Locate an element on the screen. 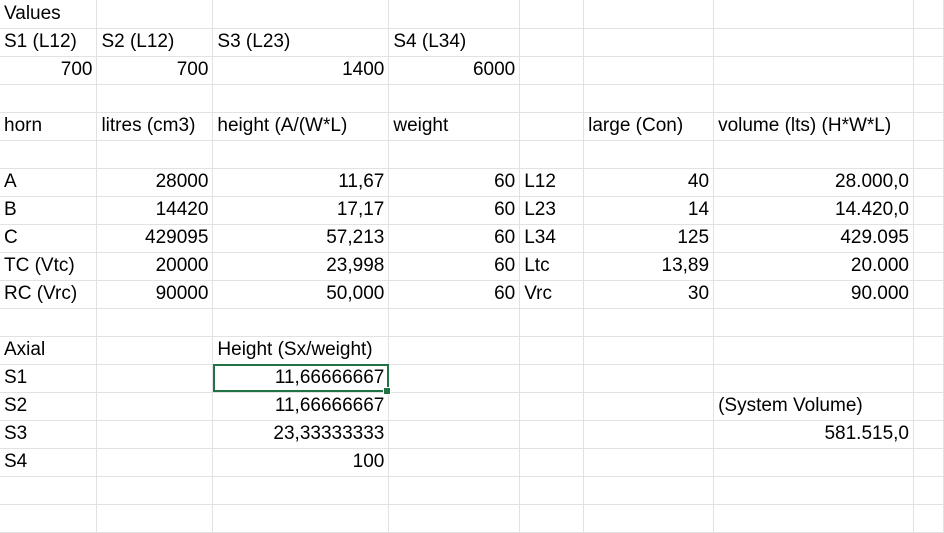  cell-h12 is located at coordinates (928, 322).